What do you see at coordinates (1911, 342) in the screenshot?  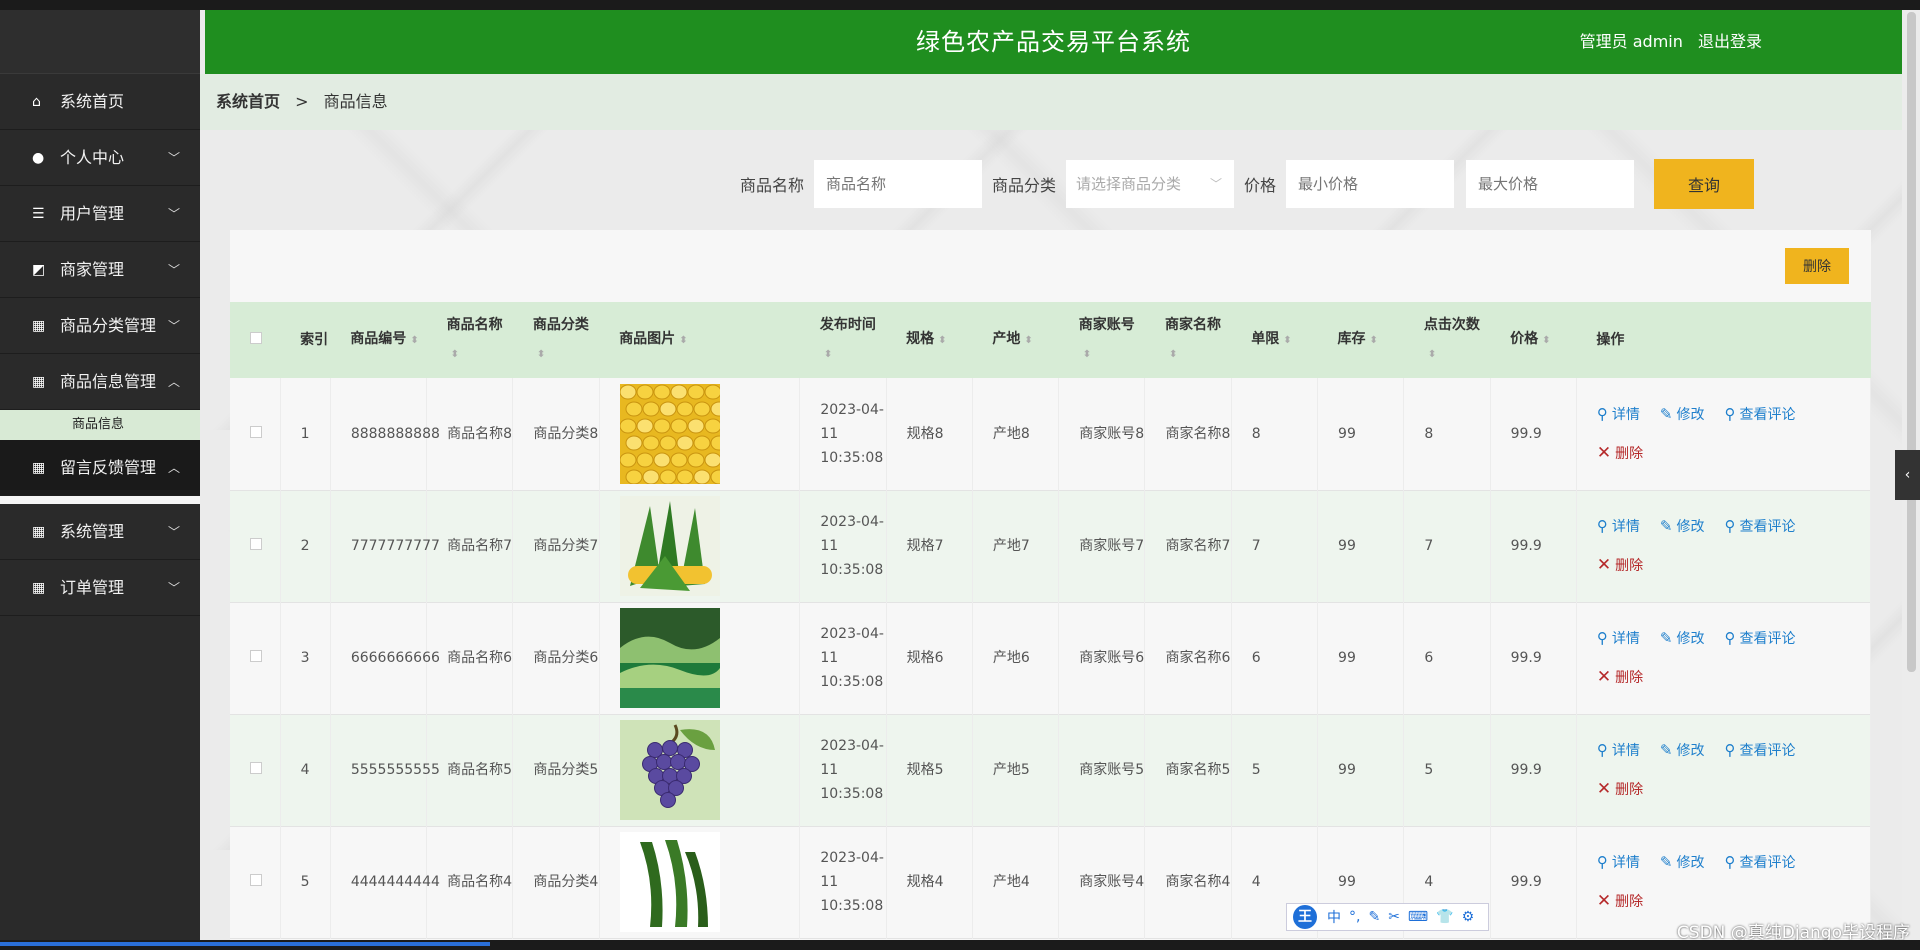 I see `scrollbar-thumb` at bounding box center [1911, 342].